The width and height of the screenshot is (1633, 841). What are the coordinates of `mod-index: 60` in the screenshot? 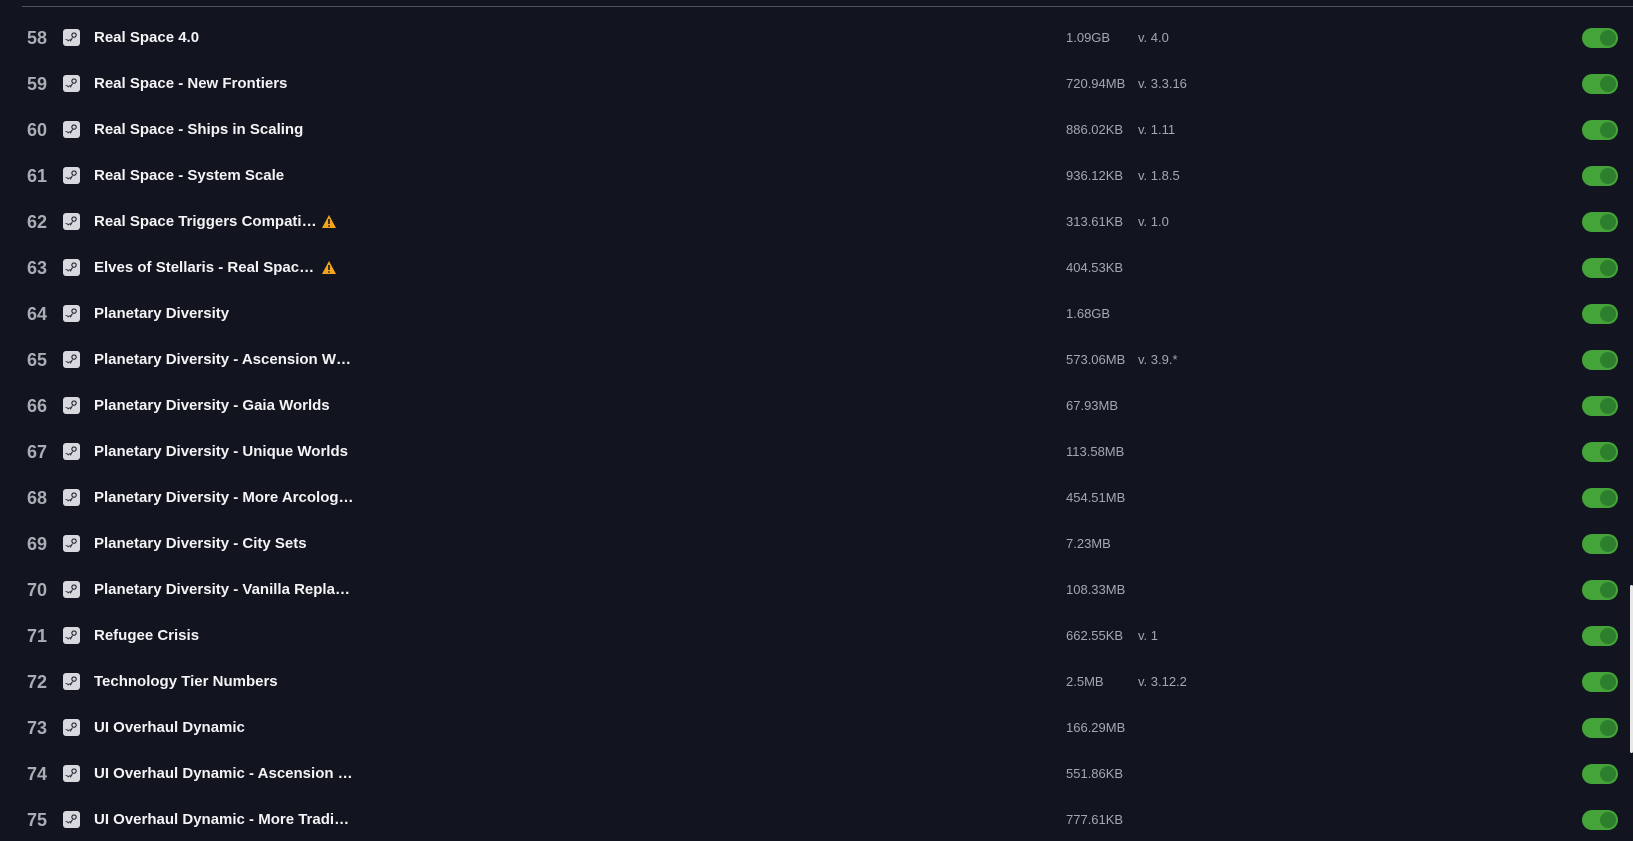 It's located at (37, 130).